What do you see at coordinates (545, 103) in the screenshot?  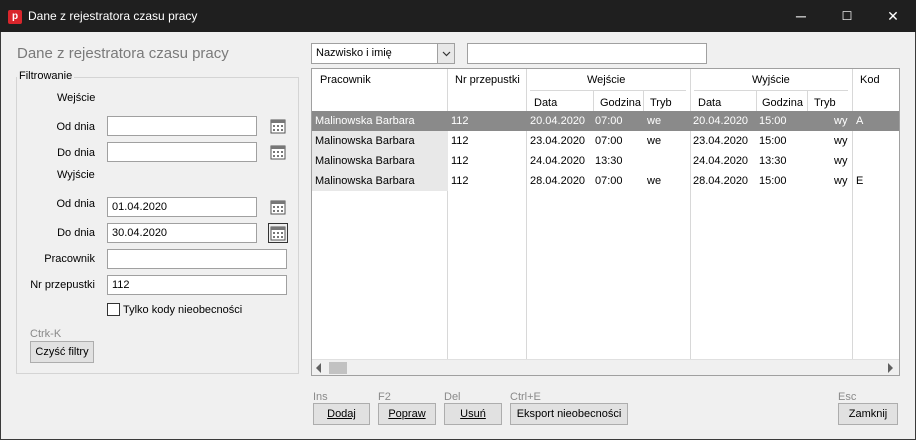 I see `col-header-in-date: Data` at bounding box center [545, 103].